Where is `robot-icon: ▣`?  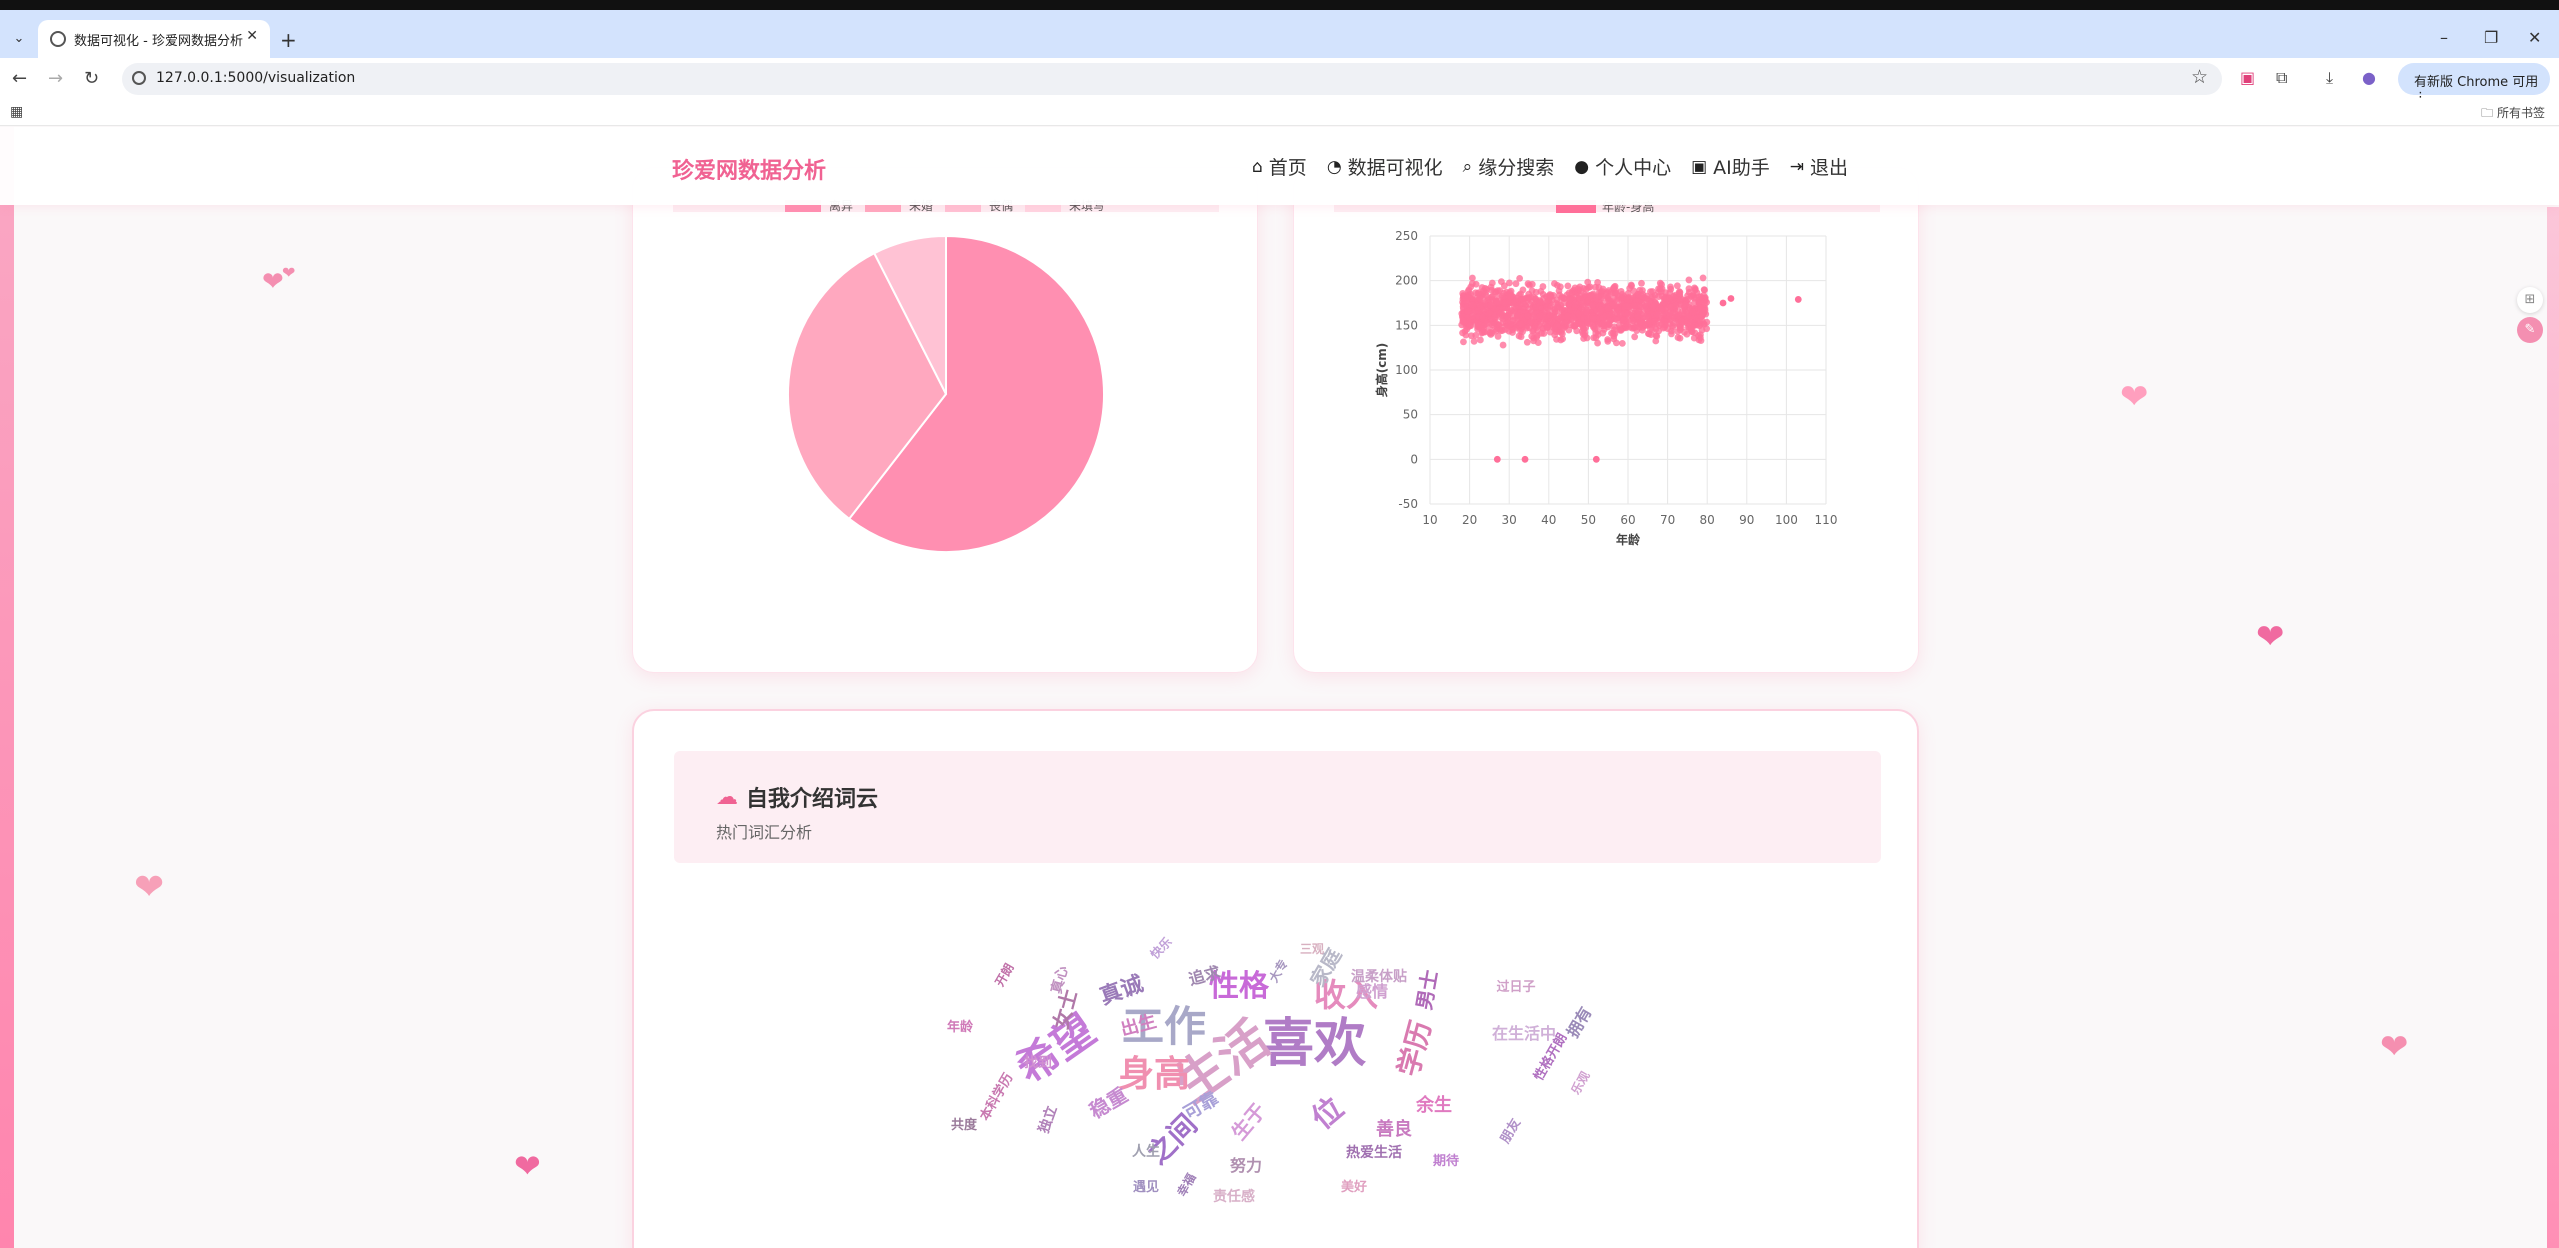 robot-icon: ▣ is located at coordinates (1699, 166).